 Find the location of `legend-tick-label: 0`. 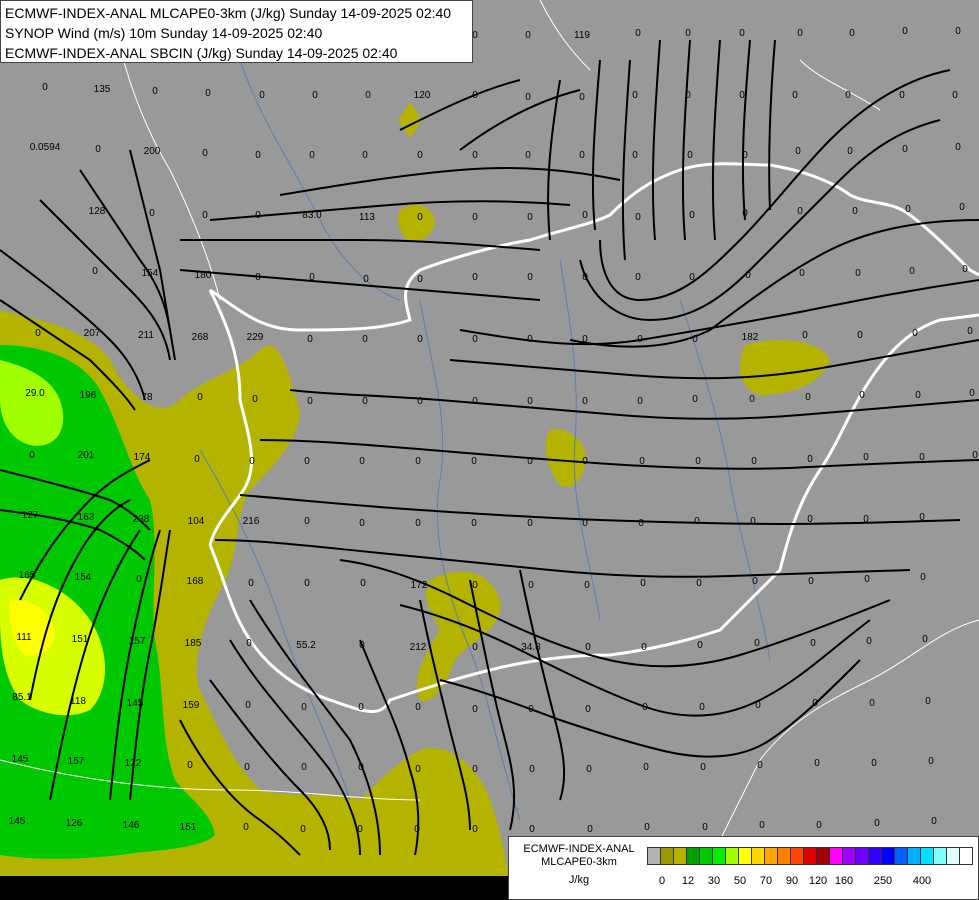

legend-tick-label: 0 is located at coordinates (662, 881).